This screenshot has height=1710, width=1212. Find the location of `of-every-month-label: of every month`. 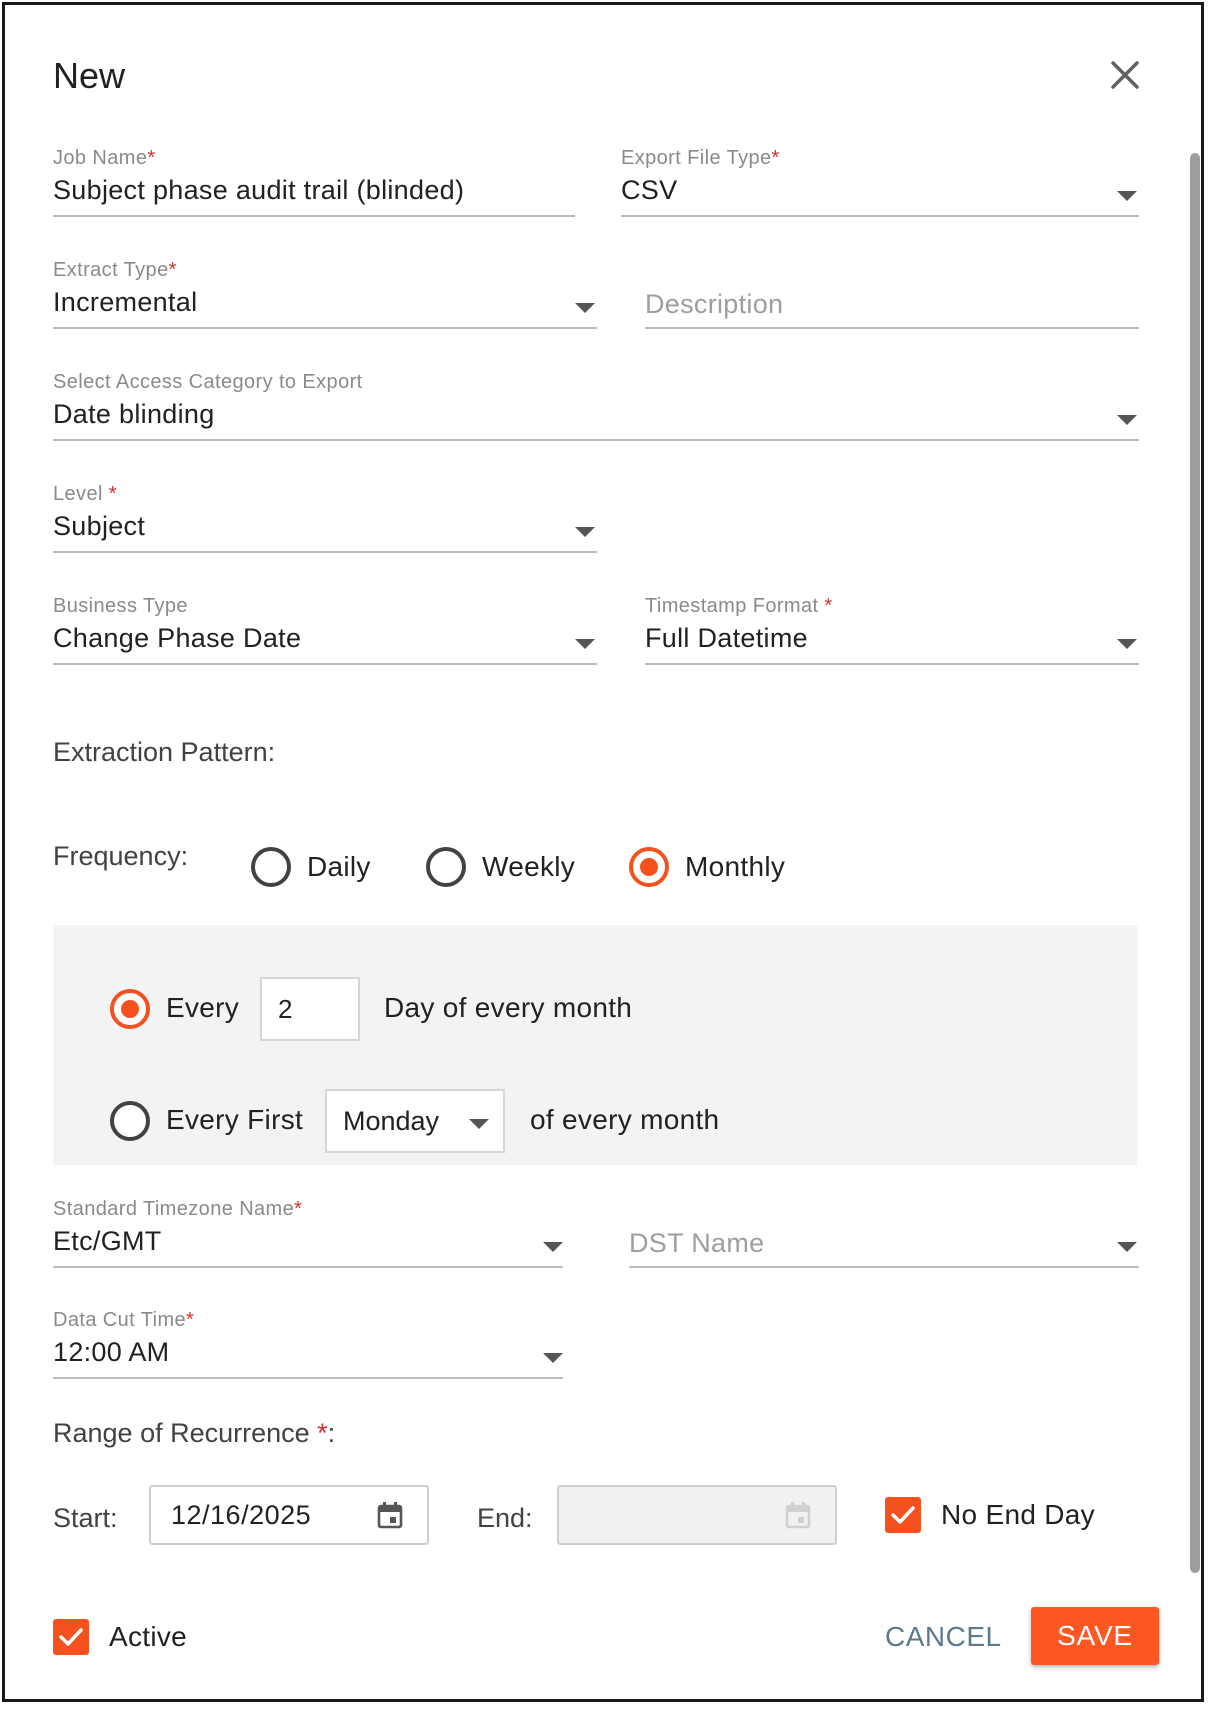

of-every-month-label: of every month is located at coordinates (625, 1119).